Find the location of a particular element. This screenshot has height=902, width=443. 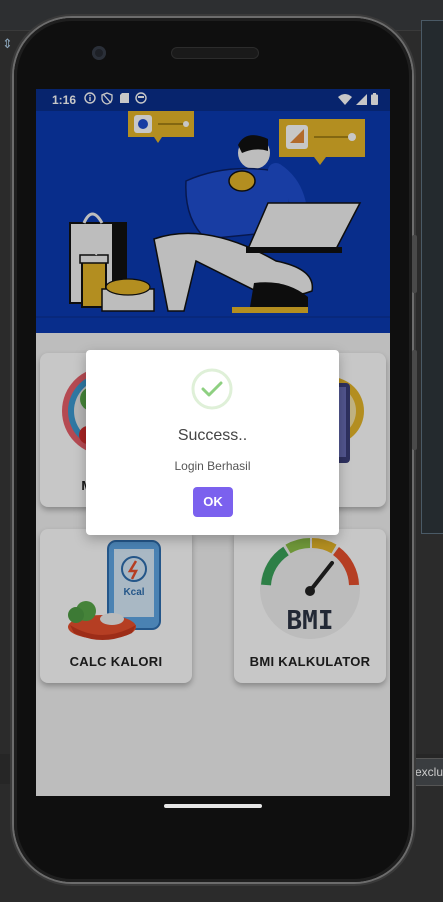

gesture-nav-handle is located at coordinates (213, 806).